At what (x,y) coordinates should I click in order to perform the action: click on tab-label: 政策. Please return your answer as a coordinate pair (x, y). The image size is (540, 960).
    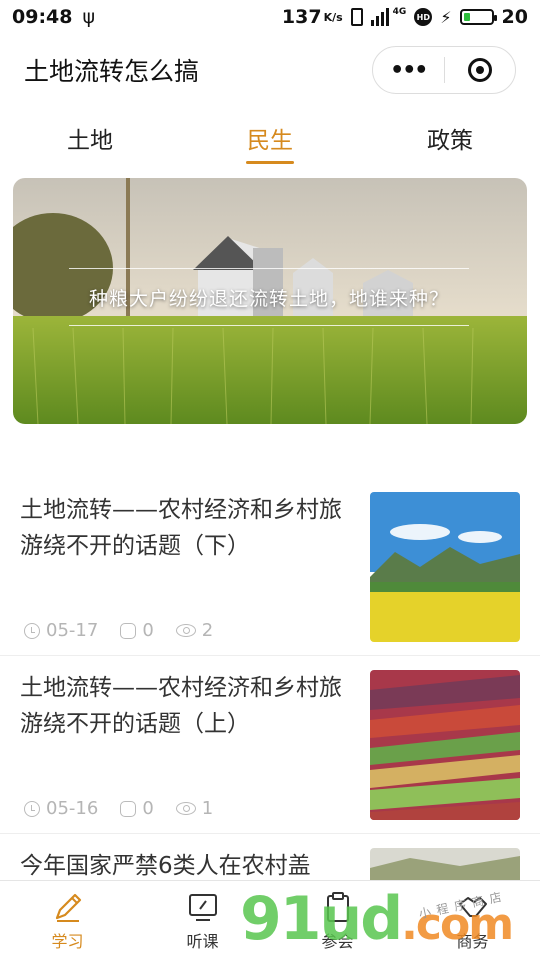
    Looking at the image, I should click on (450, 141).